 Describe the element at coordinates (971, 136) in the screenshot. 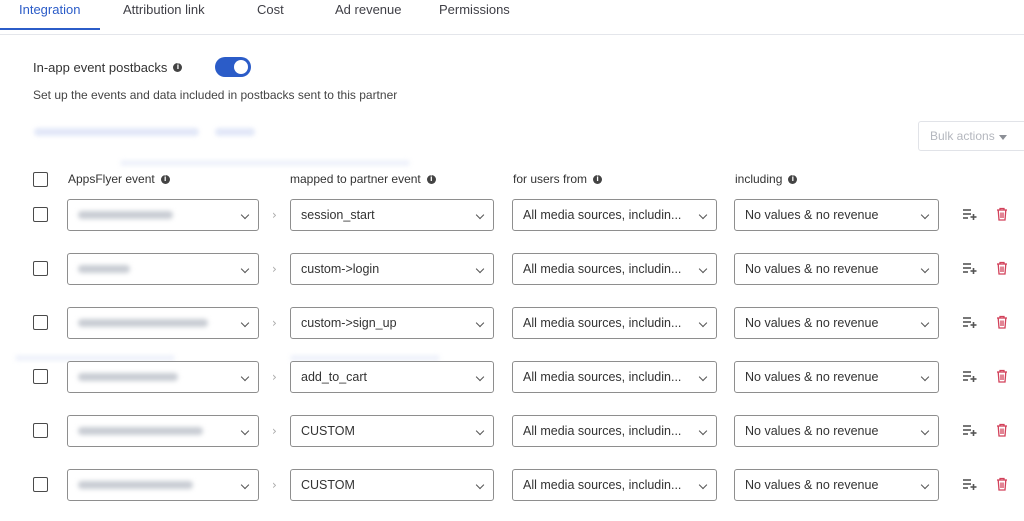

I see `bulk-actions-dropdown: Bulk actions` at that location.